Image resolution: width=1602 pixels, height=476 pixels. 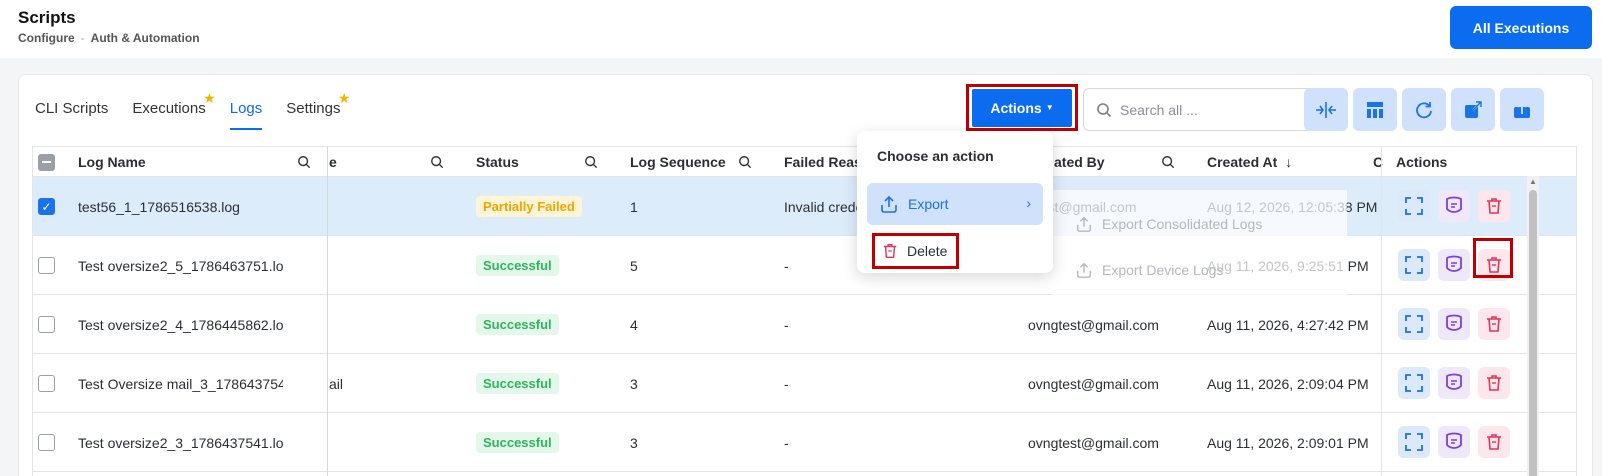 What do you see at coordinates (678, 162) in the screenshot?
I see `col-log-sequence: Log Sequence` at bounding box center [678, 162].